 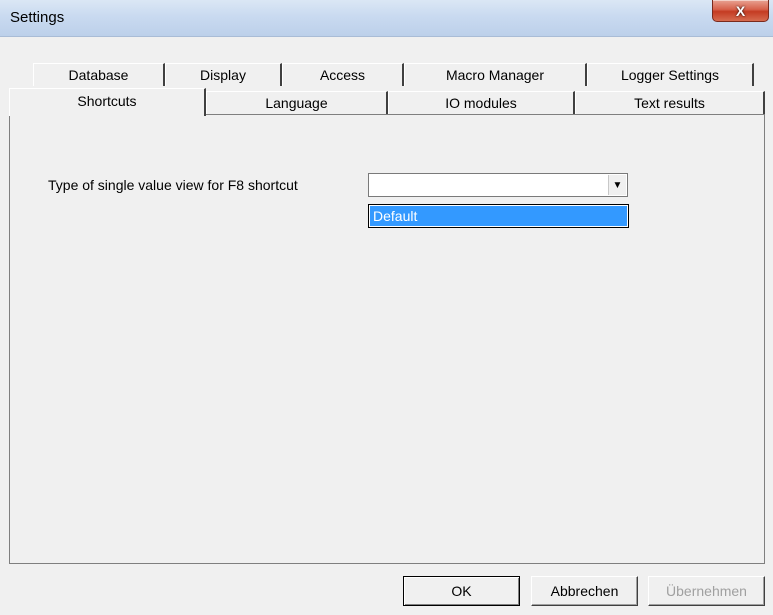 I want to click on tab-label: Shortcuts, so click(x=107, y=100).